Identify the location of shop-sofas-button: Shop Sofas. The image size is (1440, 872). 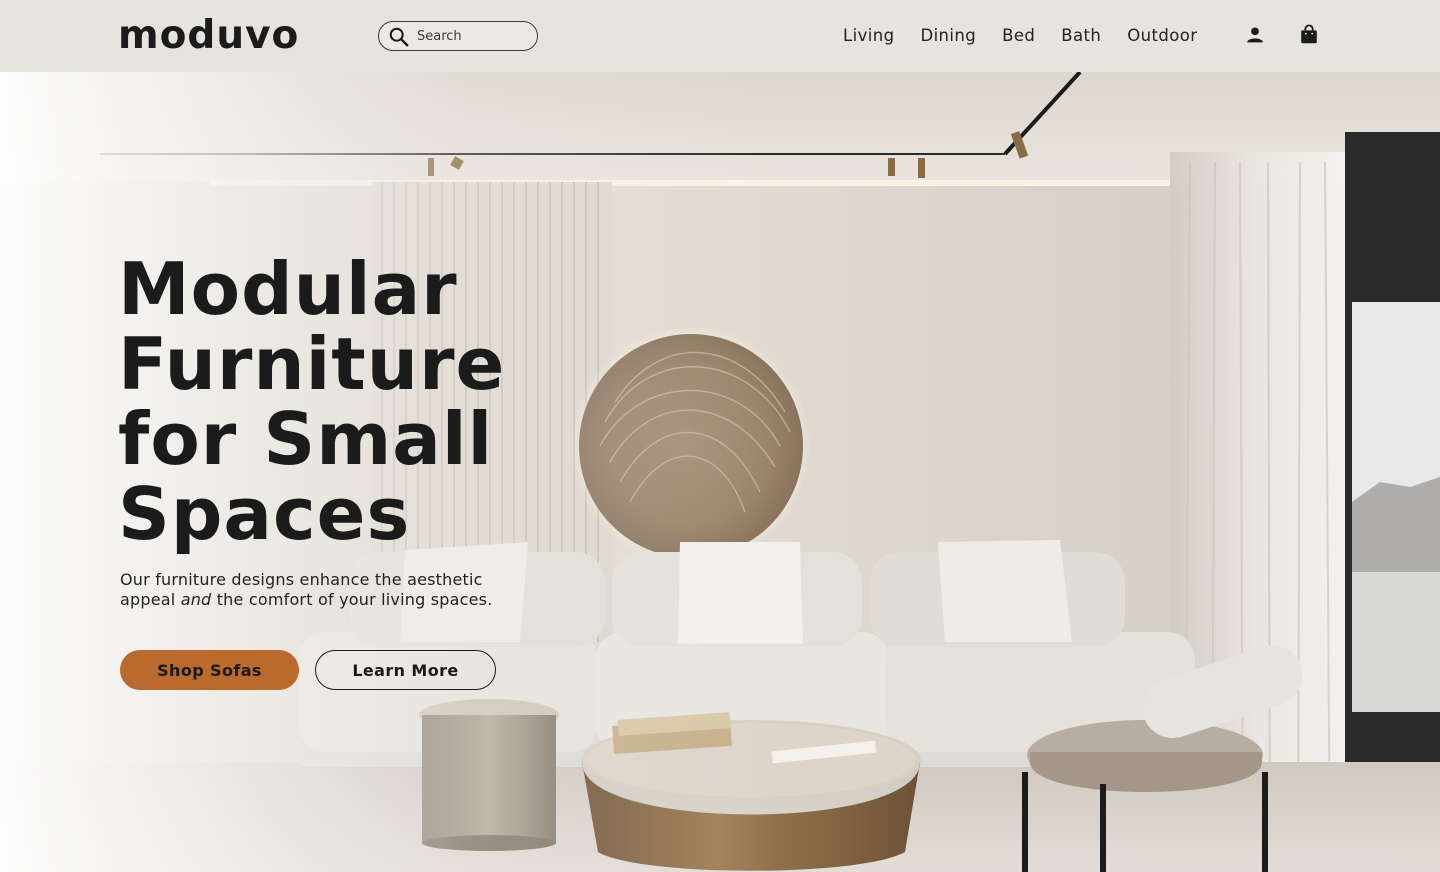
(209, 670).